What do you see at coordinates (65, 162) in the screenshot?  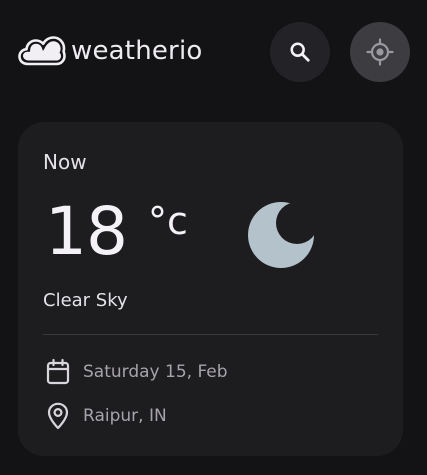 I see `card-title: Now` at bounding box center [65, 162].